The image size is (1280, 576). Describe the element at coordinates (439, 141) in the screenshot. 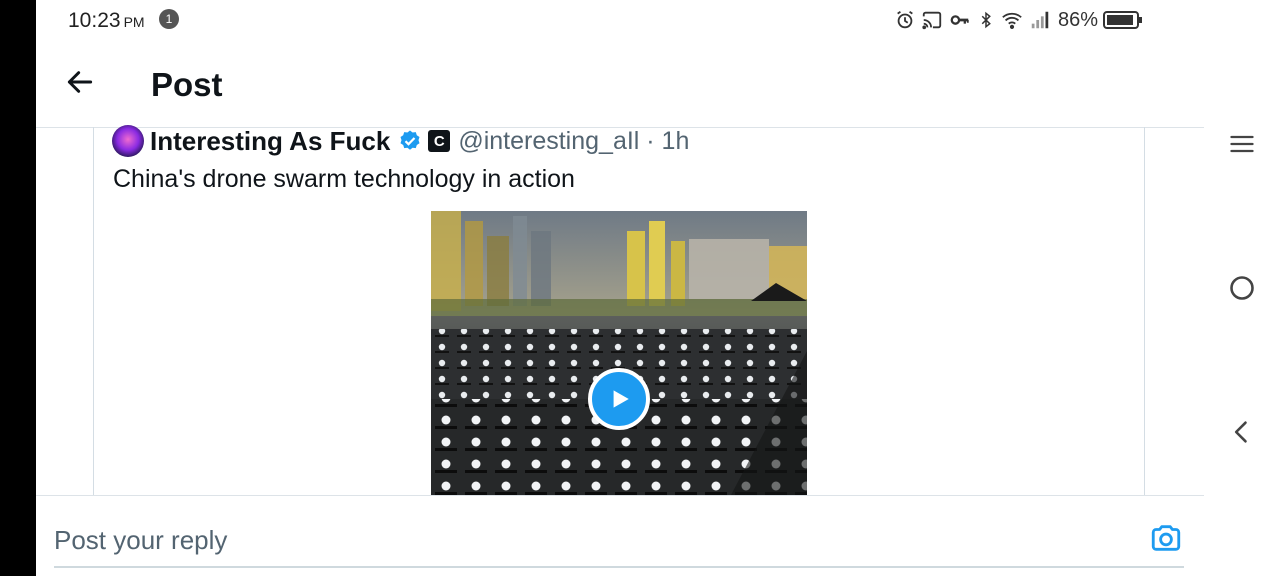

I see `affiliate-badge-icon: C` at that location.